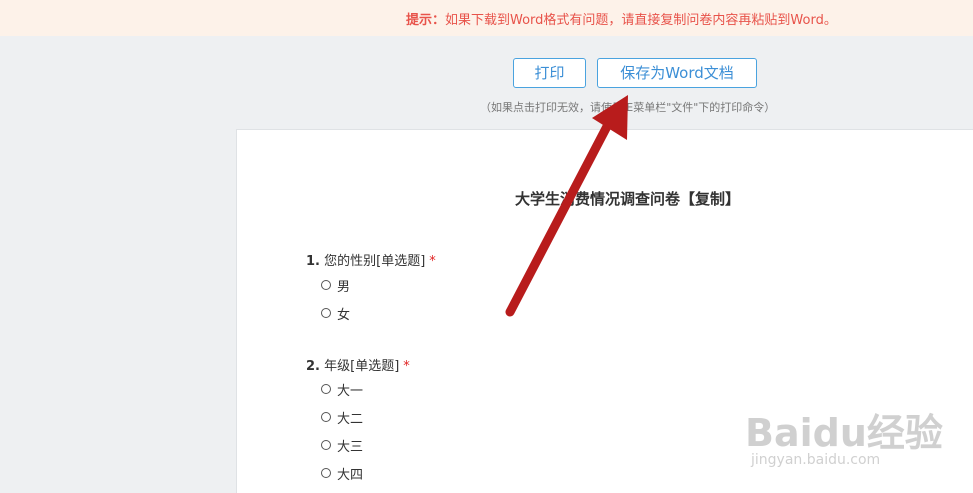 This screenshot has height=493, width=973. Describe the element at coordinates (313, 366) in the screenshot. I see `question-number: 2.` at that location.